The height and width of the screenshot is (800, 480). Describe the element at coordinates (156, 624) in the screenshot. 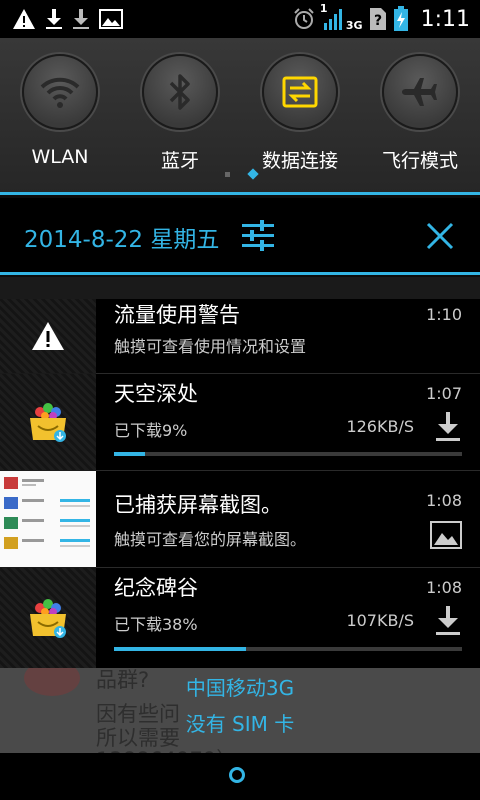

I see `download-status: 已下载38%` at that location.